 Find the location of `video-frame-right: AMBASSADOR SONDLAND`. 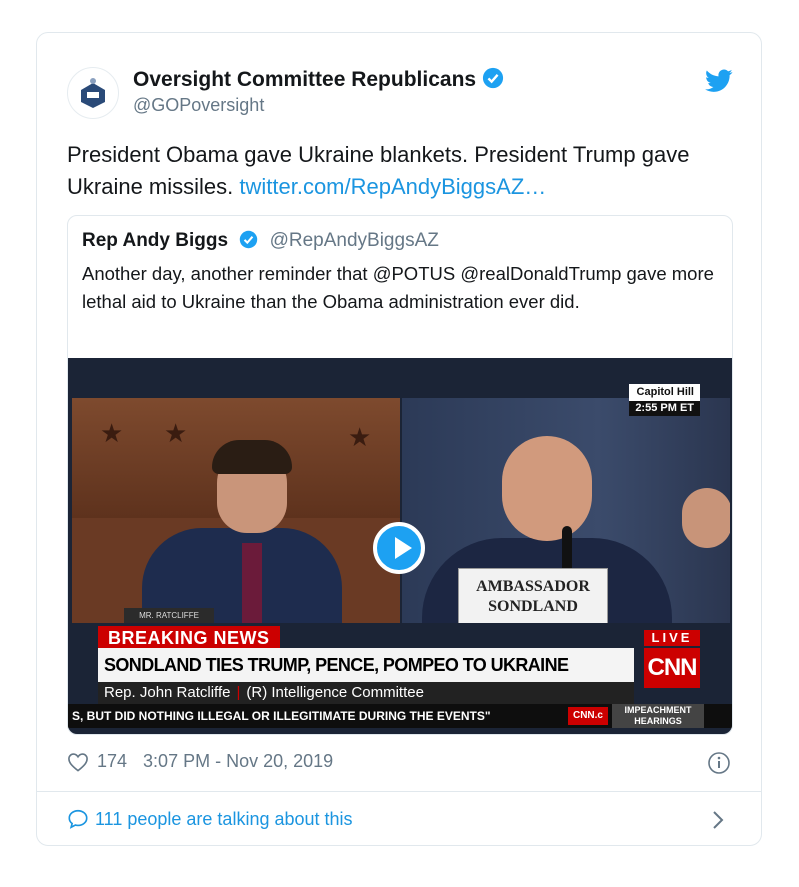

video-frame-right: AMBASSADOR SONDLAND is located at coordinates (566, 510).